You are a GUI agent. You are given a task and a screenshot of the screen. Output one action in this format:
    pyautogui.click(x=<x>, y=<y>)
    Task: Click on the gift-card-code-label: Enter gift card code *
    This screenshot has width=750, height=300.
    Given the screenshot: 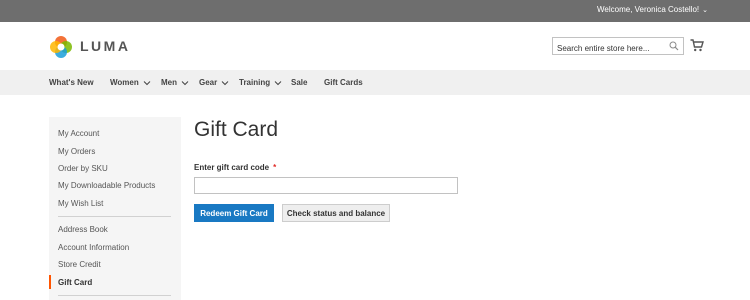 What is the action you would take?
    pyautogui.click(x=235, y=167)
    